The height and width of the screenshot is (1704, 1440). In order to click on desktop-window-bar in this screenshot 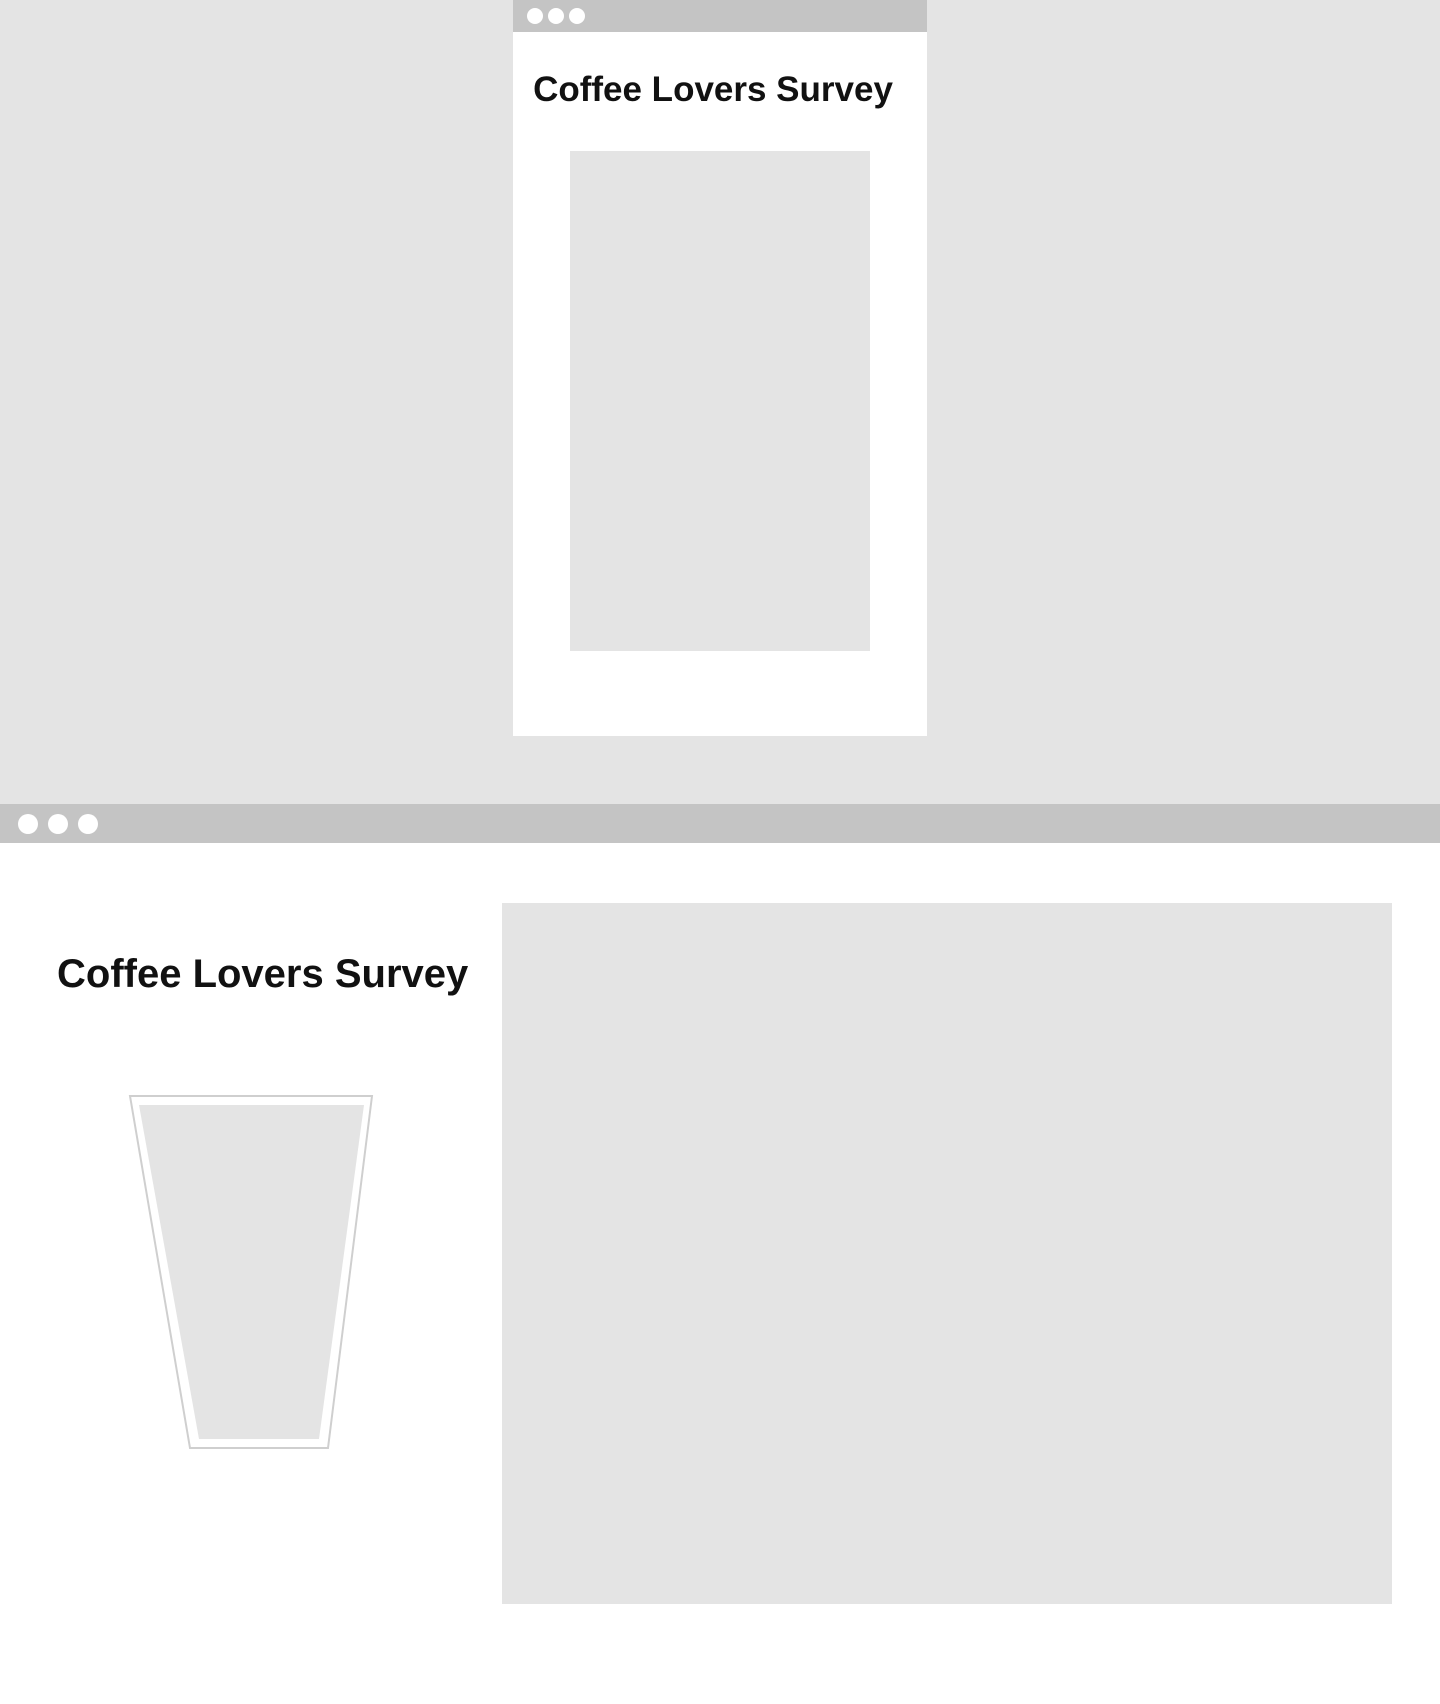, I will do `click(720, 823)`.